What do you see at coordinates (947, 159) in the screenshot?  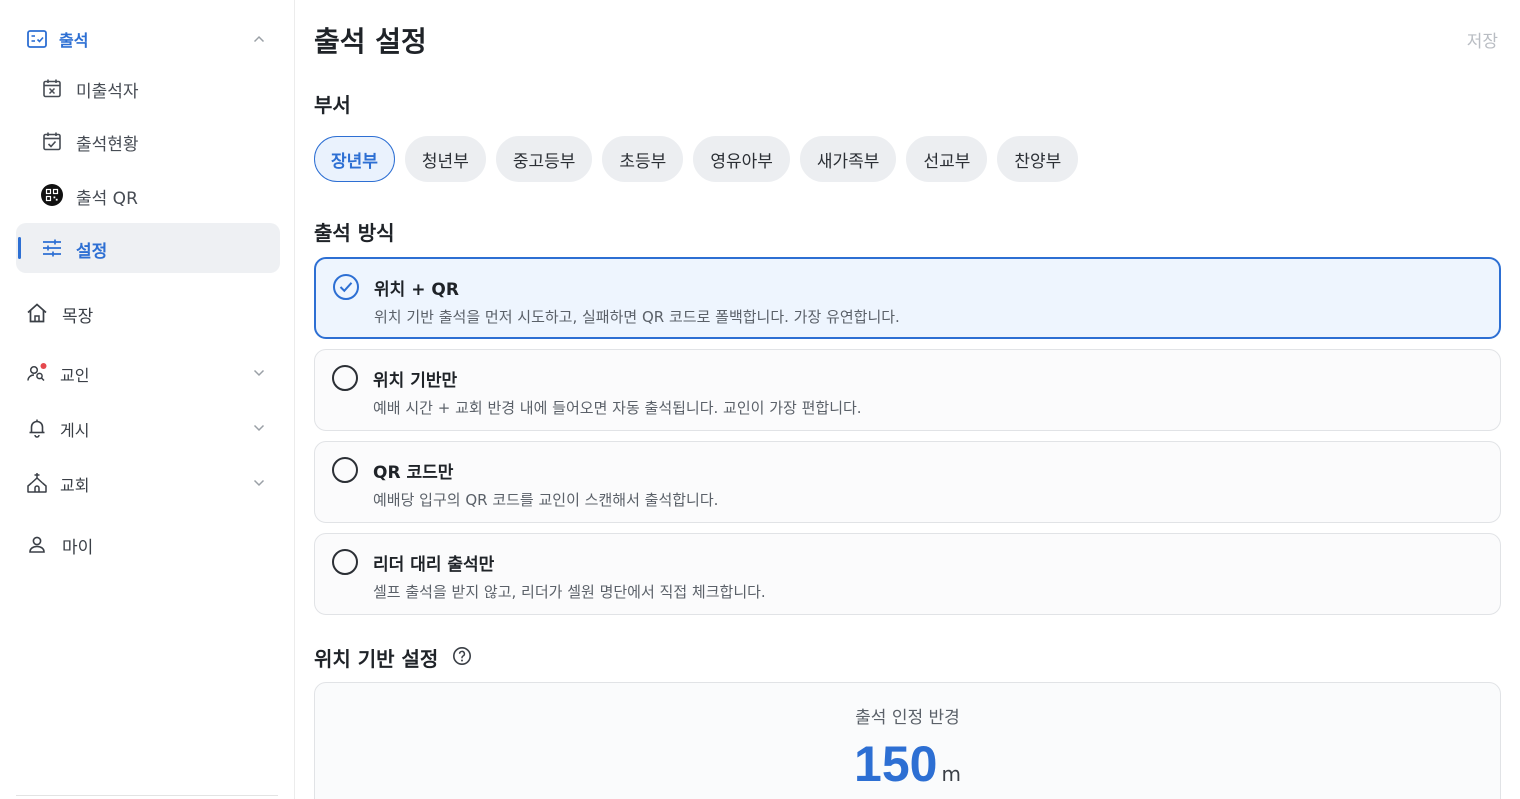 I see `department-chip: 선교부` at bounding box center [947, 159].